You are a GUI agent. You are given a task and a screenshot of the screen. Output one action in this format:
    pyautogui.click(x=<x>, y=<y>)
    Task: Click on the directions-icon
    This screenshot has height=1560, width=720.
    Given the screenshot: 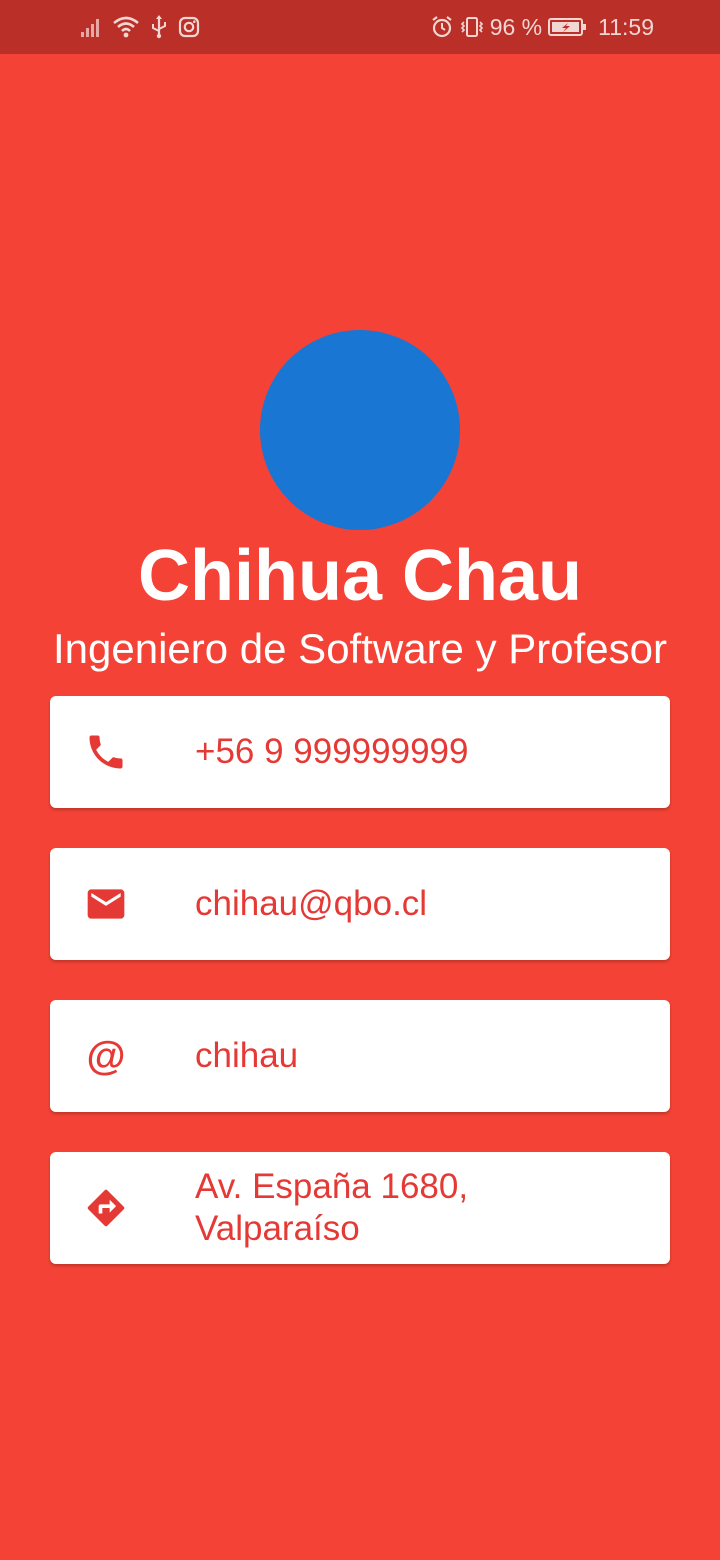 What is the action you would take?
    pyautogui.click(x=106, y=1208)
    